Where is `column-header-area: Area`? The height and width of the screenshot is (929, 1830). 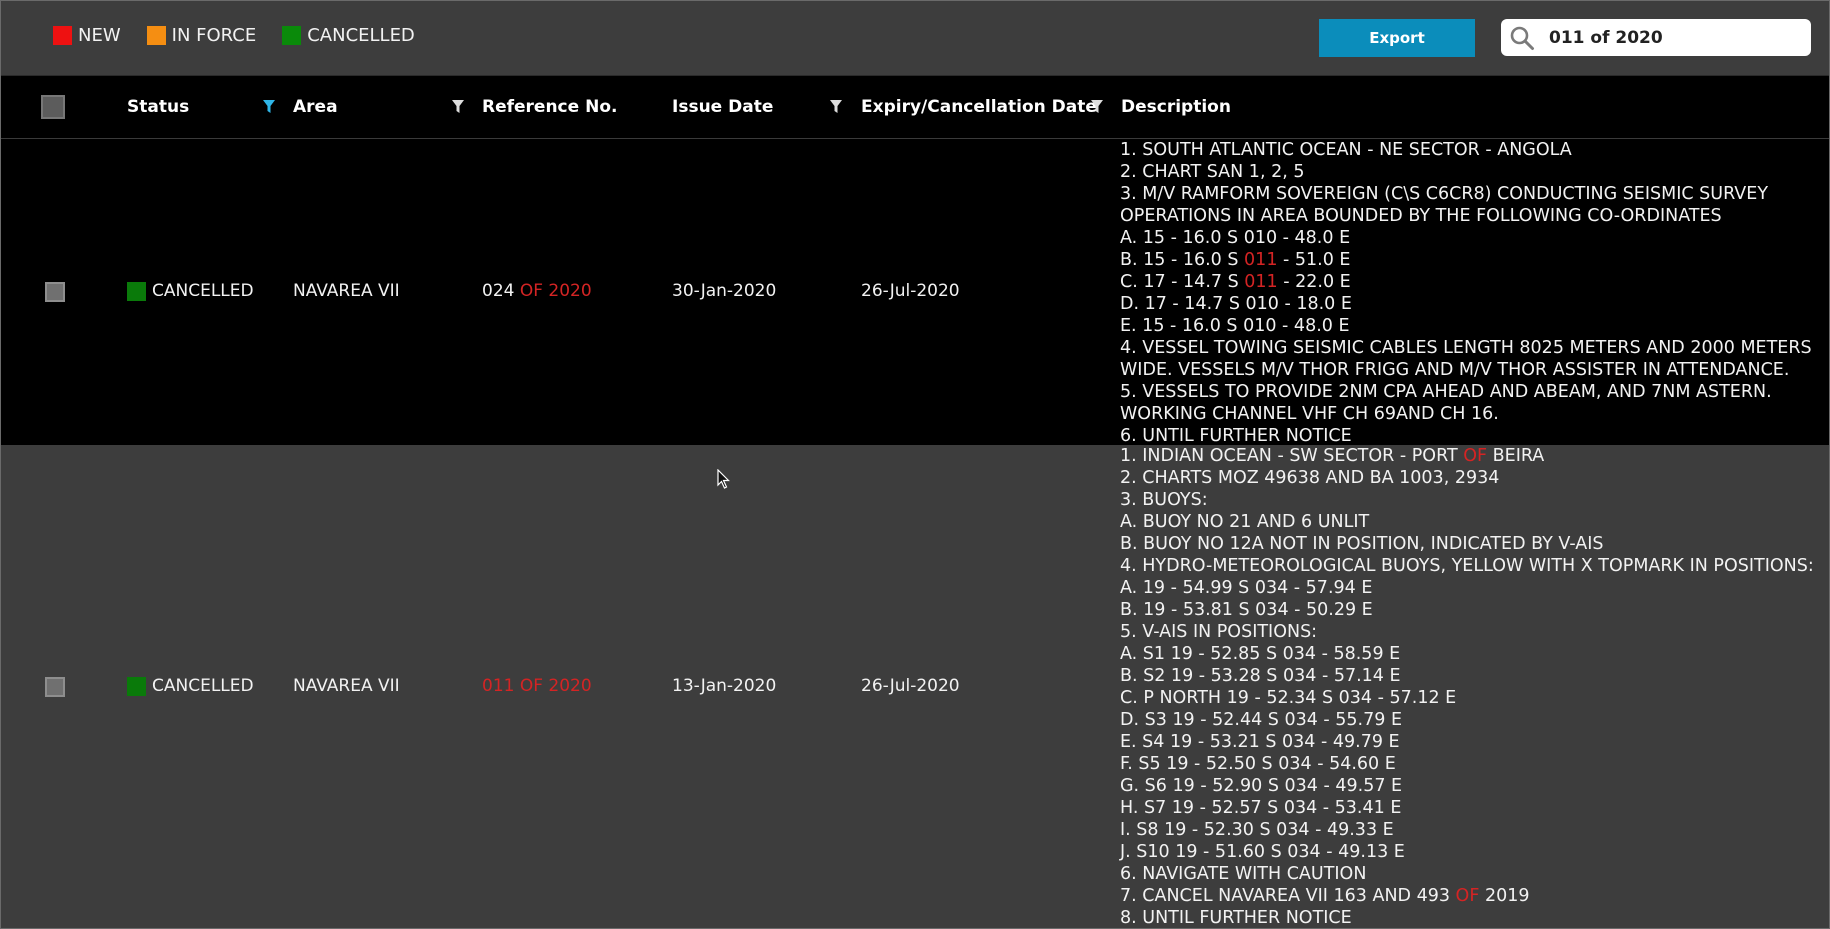 column-header-area: Area is located at coordinates (315, 107).